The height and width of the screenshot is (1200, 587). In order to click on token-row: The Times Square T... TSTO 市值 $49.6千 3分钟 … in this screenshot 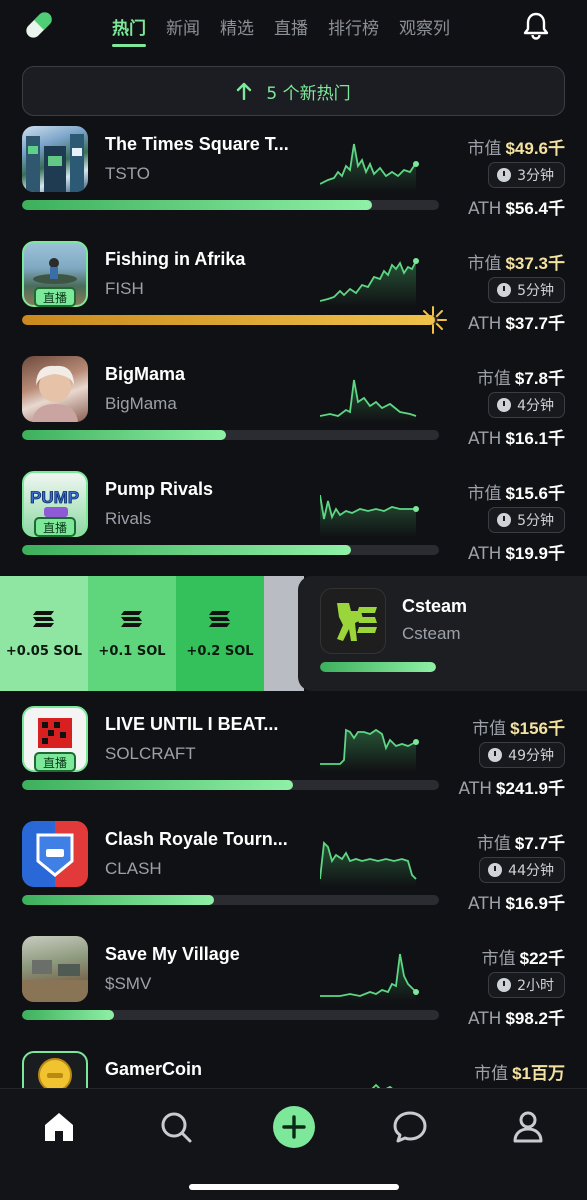, I will do `click(293, 183)`.